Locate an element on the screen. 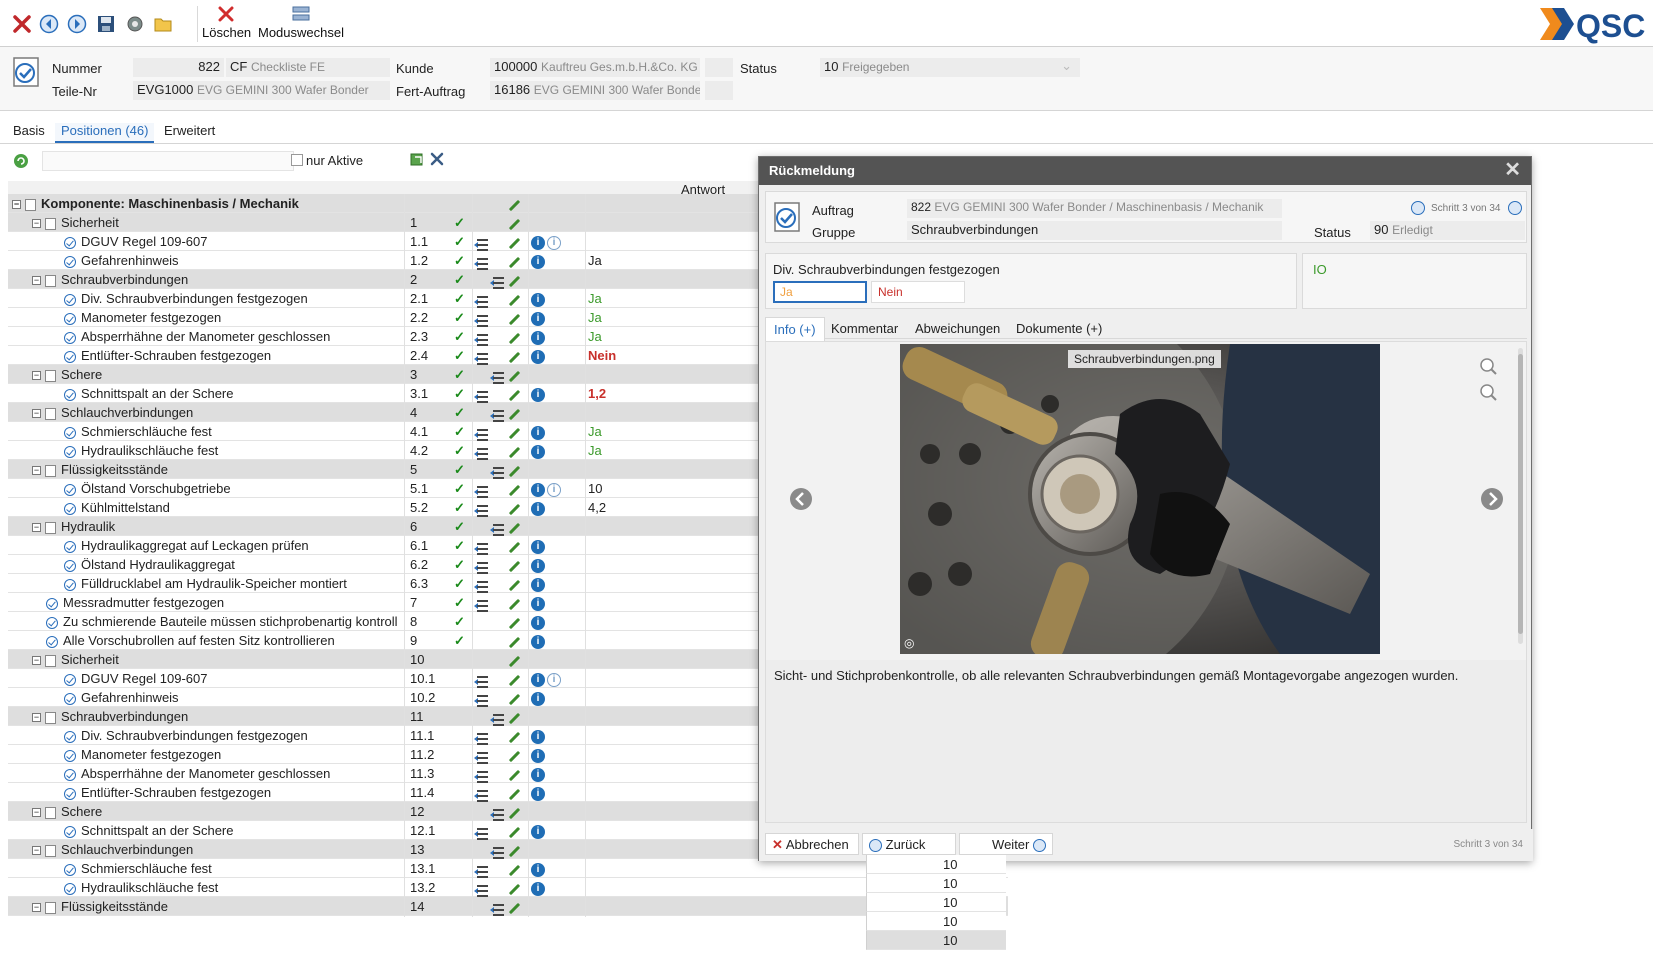 This screenshot has width=1653, height=961. back-button: Zurück is located at coordinates (909, 844).